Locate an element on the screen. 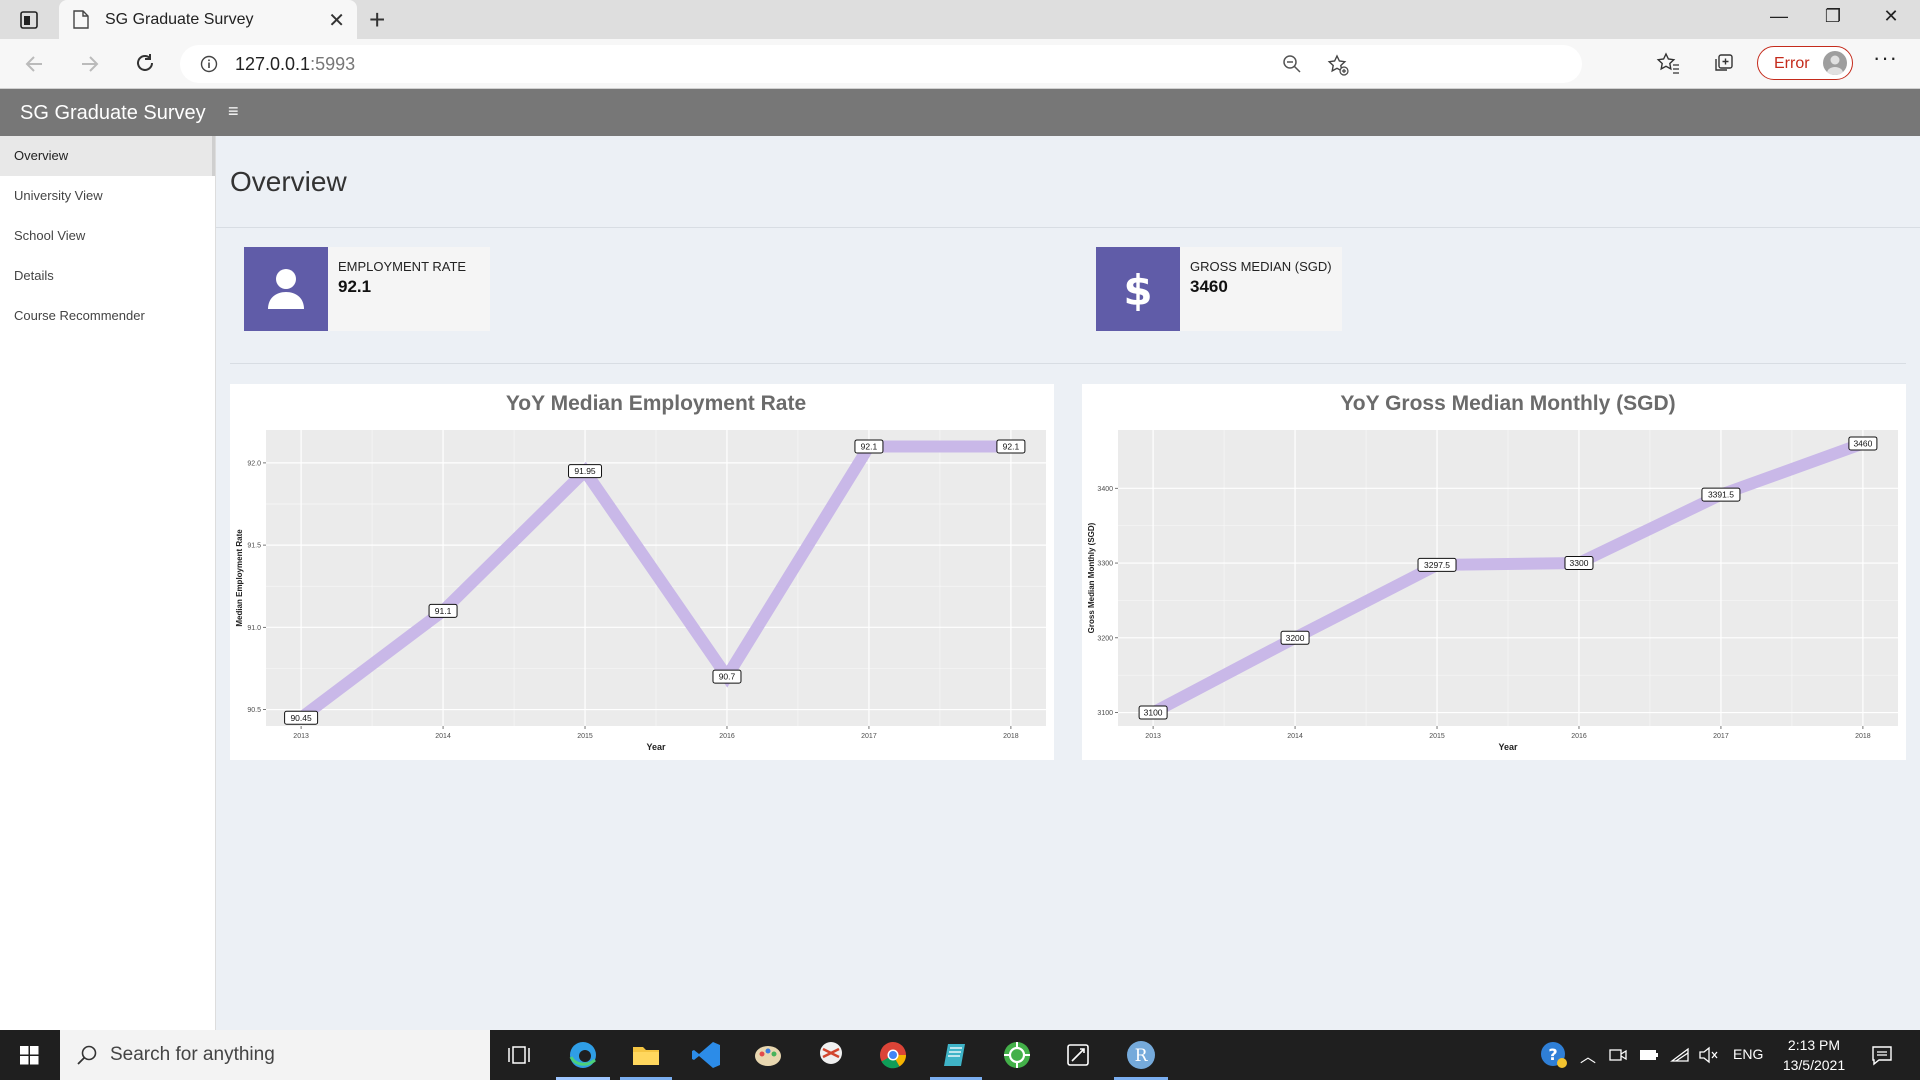 Image resolution: width=1920 pixels, height=1080 pixels. taskbar-clock: 2:13 PM 13/5/2021 is located at coordinates (1814, 1055).